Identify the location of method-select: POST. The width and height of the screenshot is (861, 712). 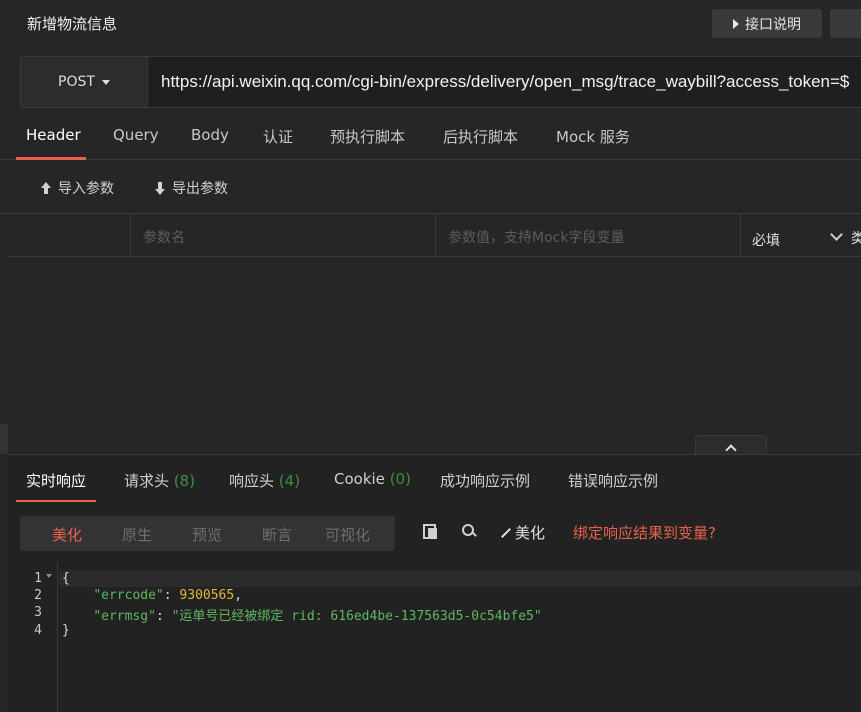
(84, 82).